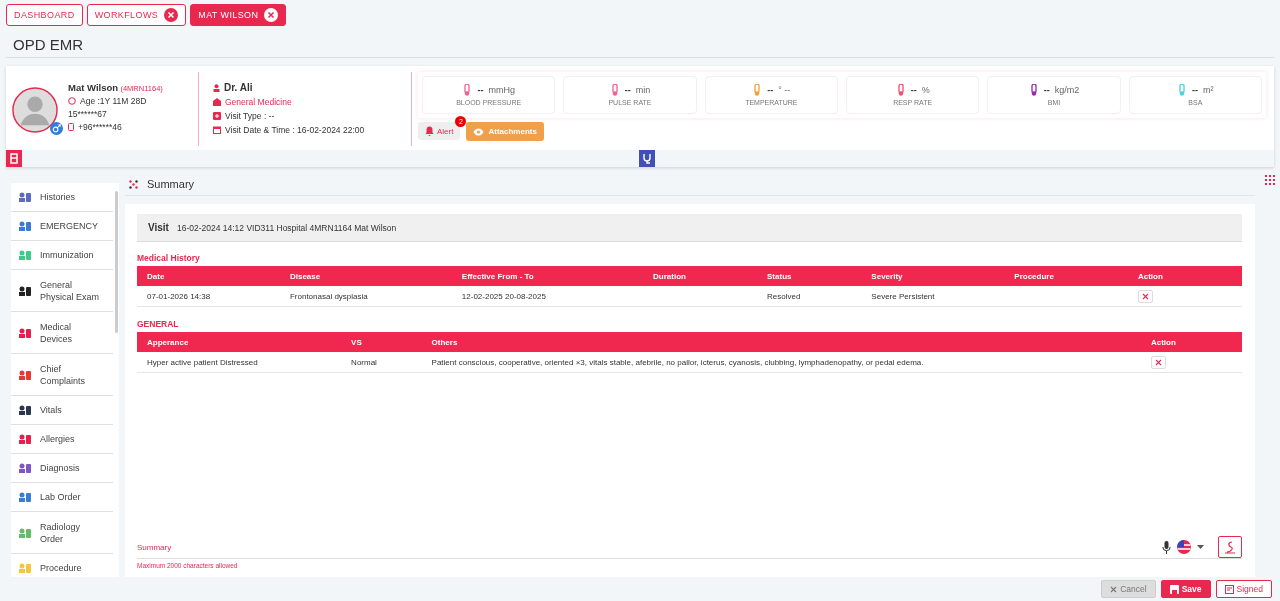  Describe the element at coordinates (365, 296) in the screenshot. I see `table-cell: Frontonasal dysplasia` at that location.